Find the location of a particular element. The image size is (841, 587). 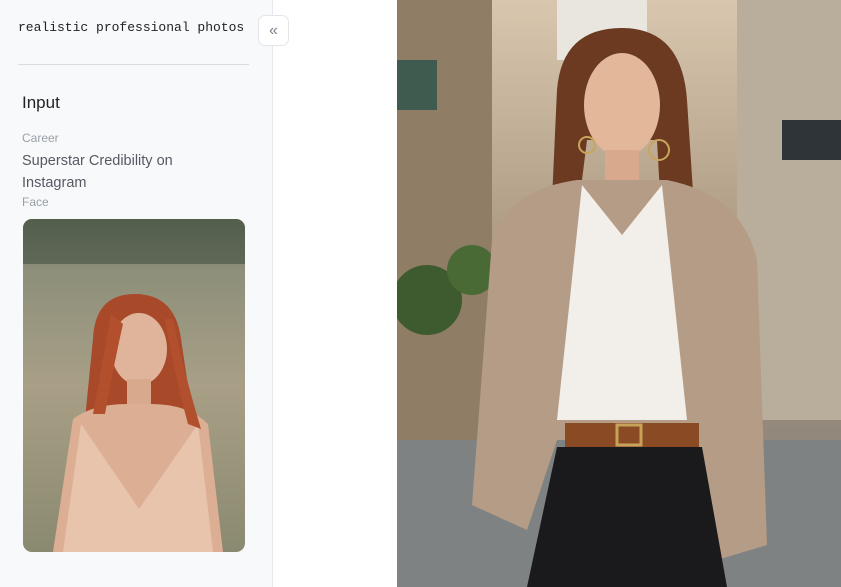

divider is located at coordinates (133, 64).